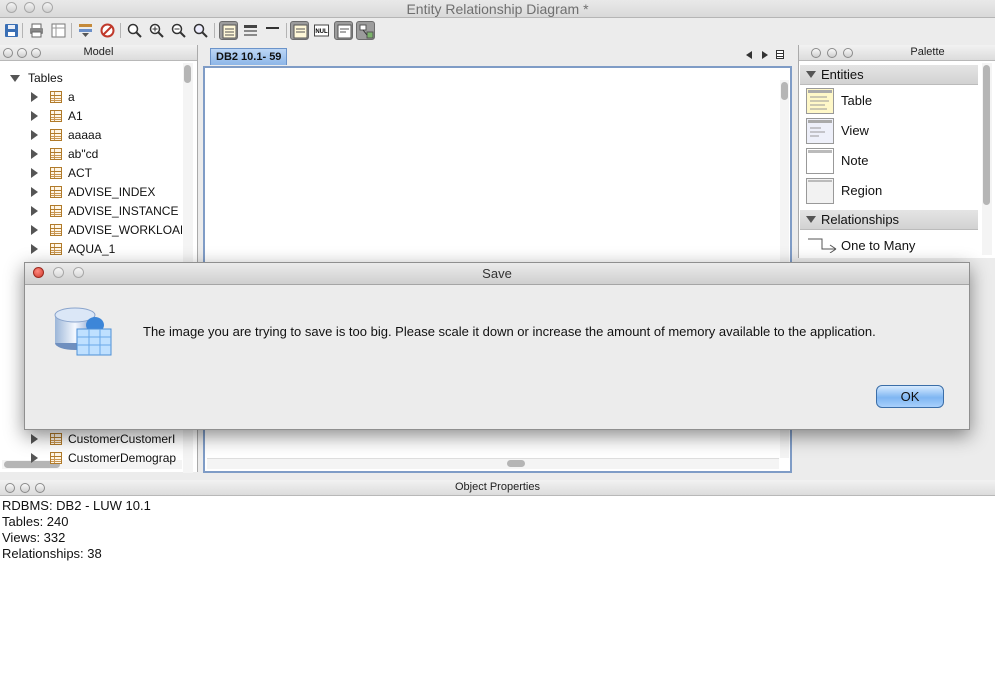 The image size is (995, 684). I want to click on one-to-many-icon, so click(822, 245).